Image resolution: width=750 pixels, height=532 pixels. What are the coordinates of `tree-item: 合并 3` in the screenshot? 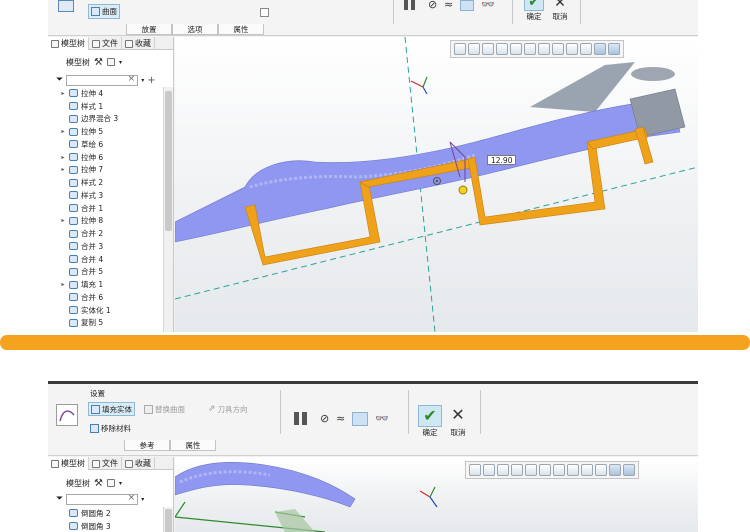 It's located at (105, 246).